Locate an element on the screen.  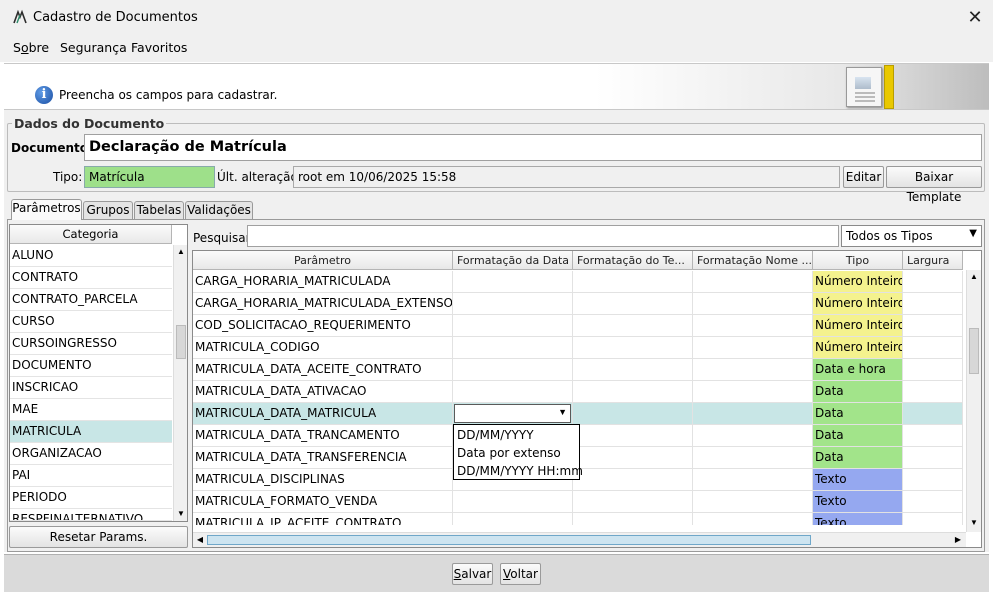
voltar-button: Voltar is located at coordinates (520, 574).